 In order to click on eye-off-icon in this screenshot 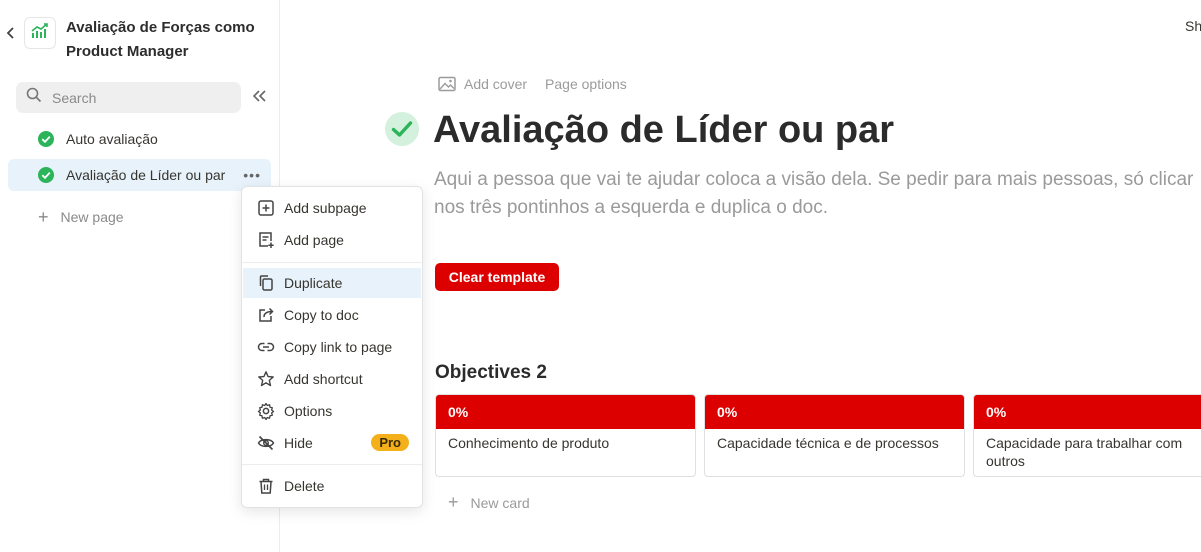, I will do `click(266, 443)`.